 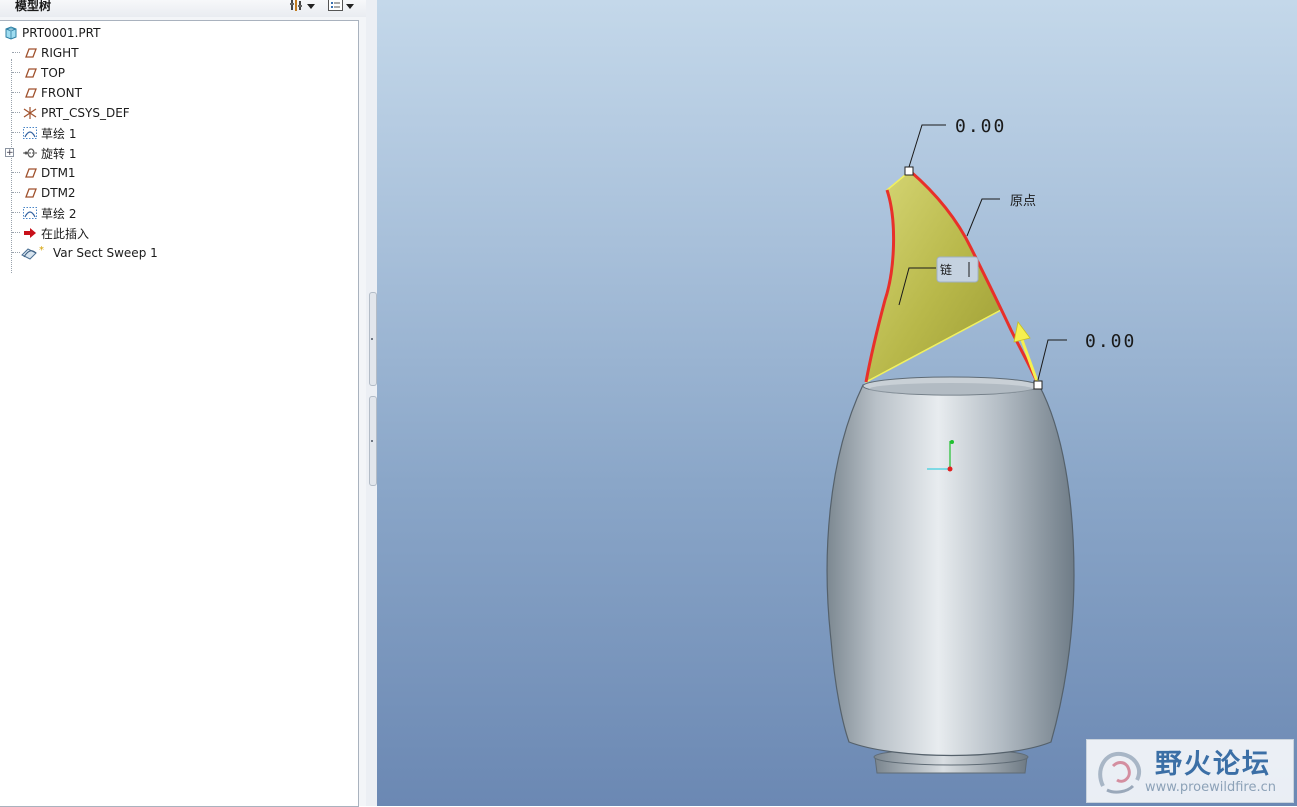 What do you see at coordinates (335, 8) in the screenshot?
I see `tree-show-icon` at bounding box center [335, 8].